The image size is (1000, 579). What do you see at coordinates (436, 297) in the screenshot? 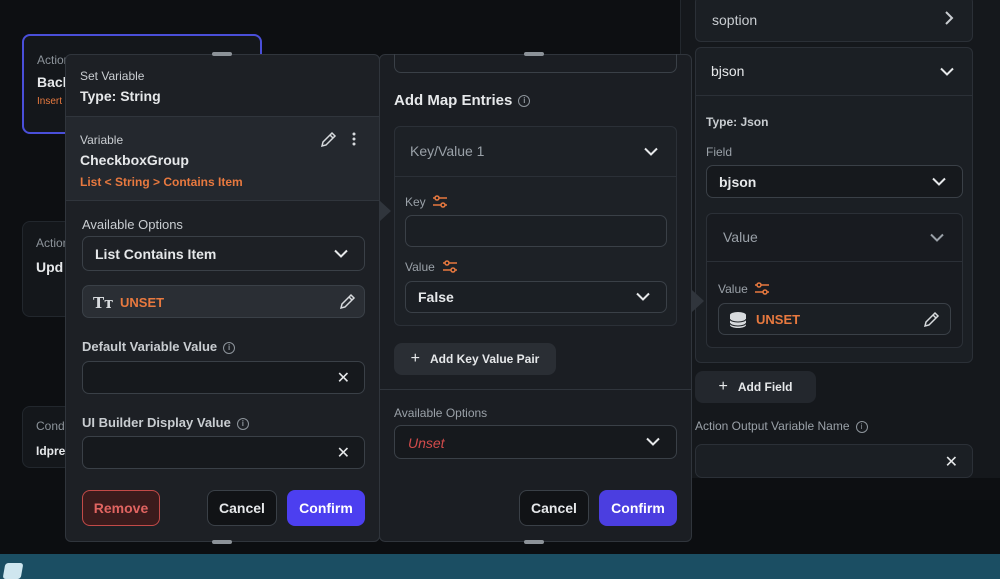
I see `value-select-value: False` at bounding box center [436, 297].